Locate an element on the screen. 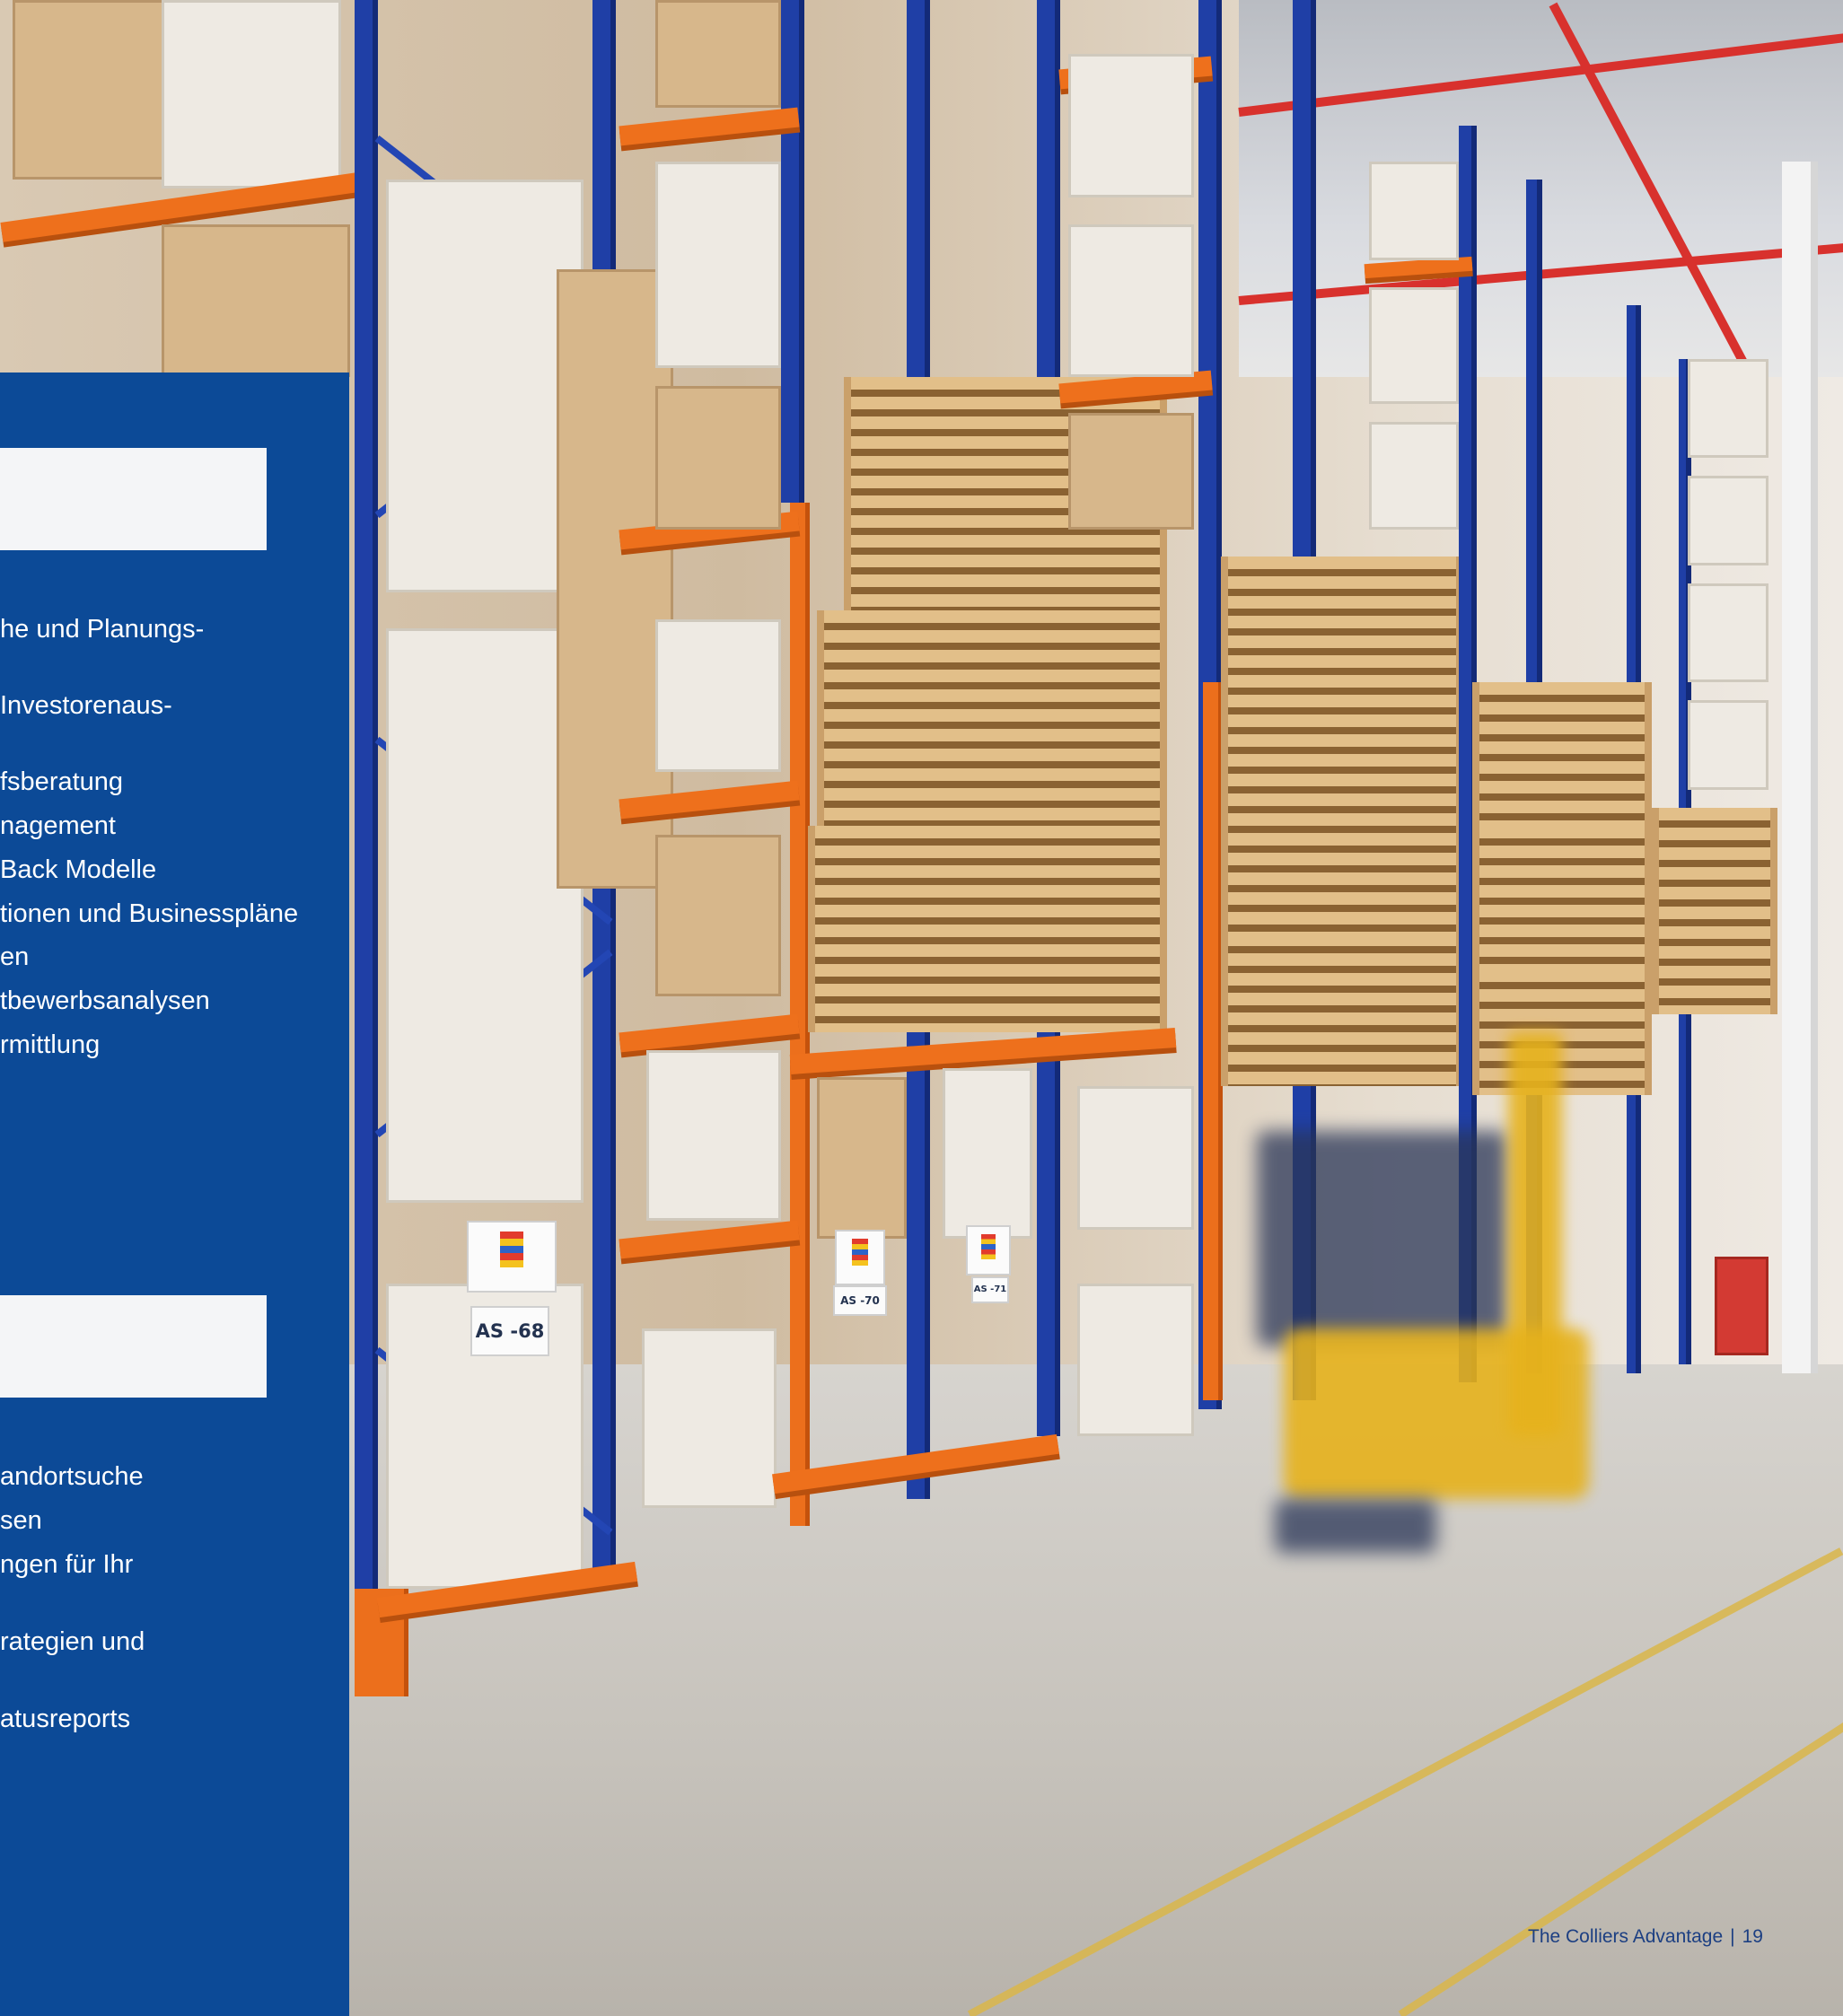  footer-brand: The Colliers Advantage is located at coordinates (1626, 1936).